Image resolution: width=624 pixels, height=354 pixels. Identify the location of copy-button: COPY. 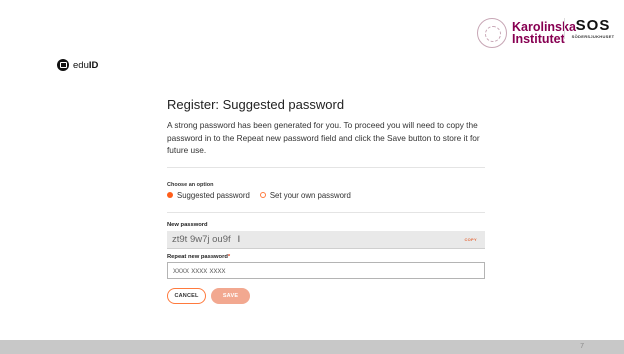
(470, 239).